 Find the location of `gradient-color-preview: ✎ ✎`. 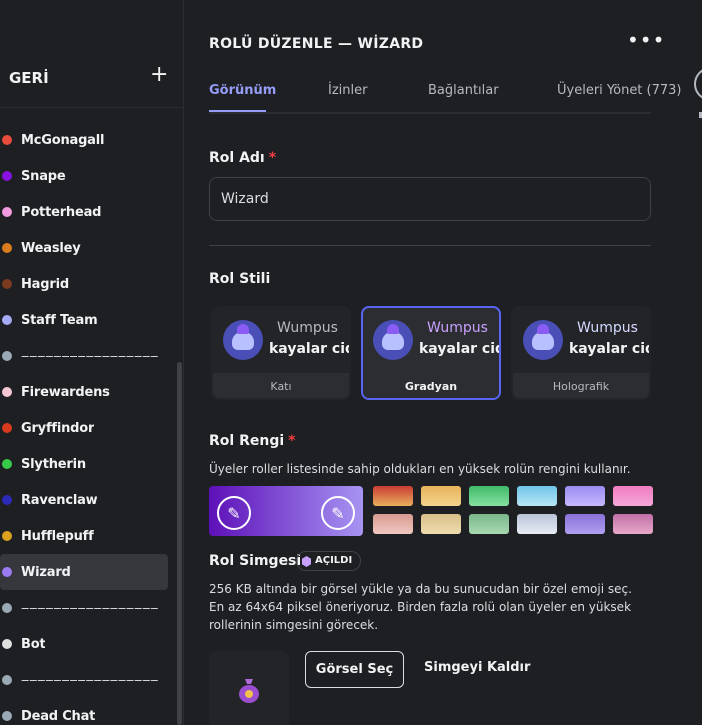

gradient-color-preview: ✎ ✎ is located at coordinates (286, 511).